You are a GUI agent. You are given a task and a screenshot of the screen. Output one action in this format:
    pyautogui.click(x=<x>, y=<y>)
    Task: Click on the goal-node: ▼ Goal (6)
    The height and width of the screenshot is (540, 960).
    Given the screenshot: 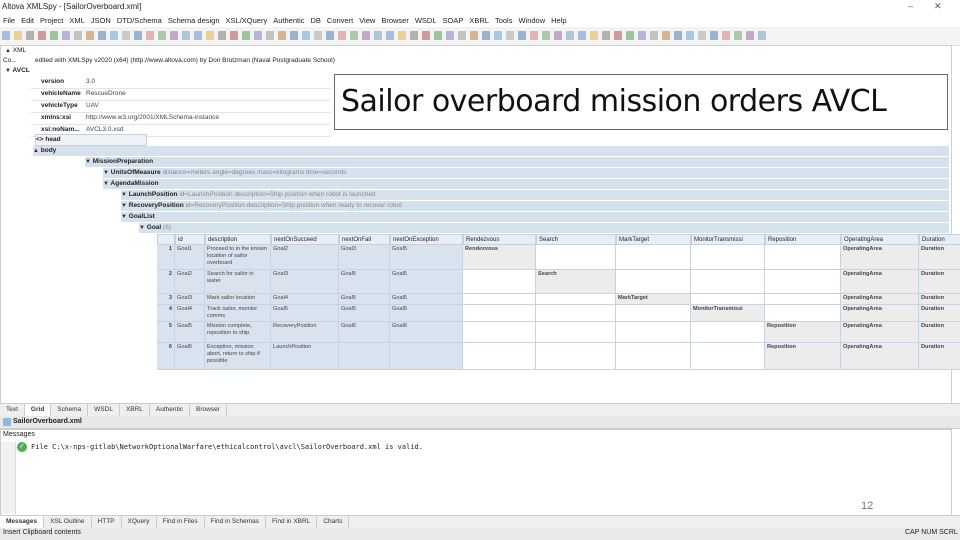 What is the action you would take?
    pyautogui.click(x=544, y=228)
    